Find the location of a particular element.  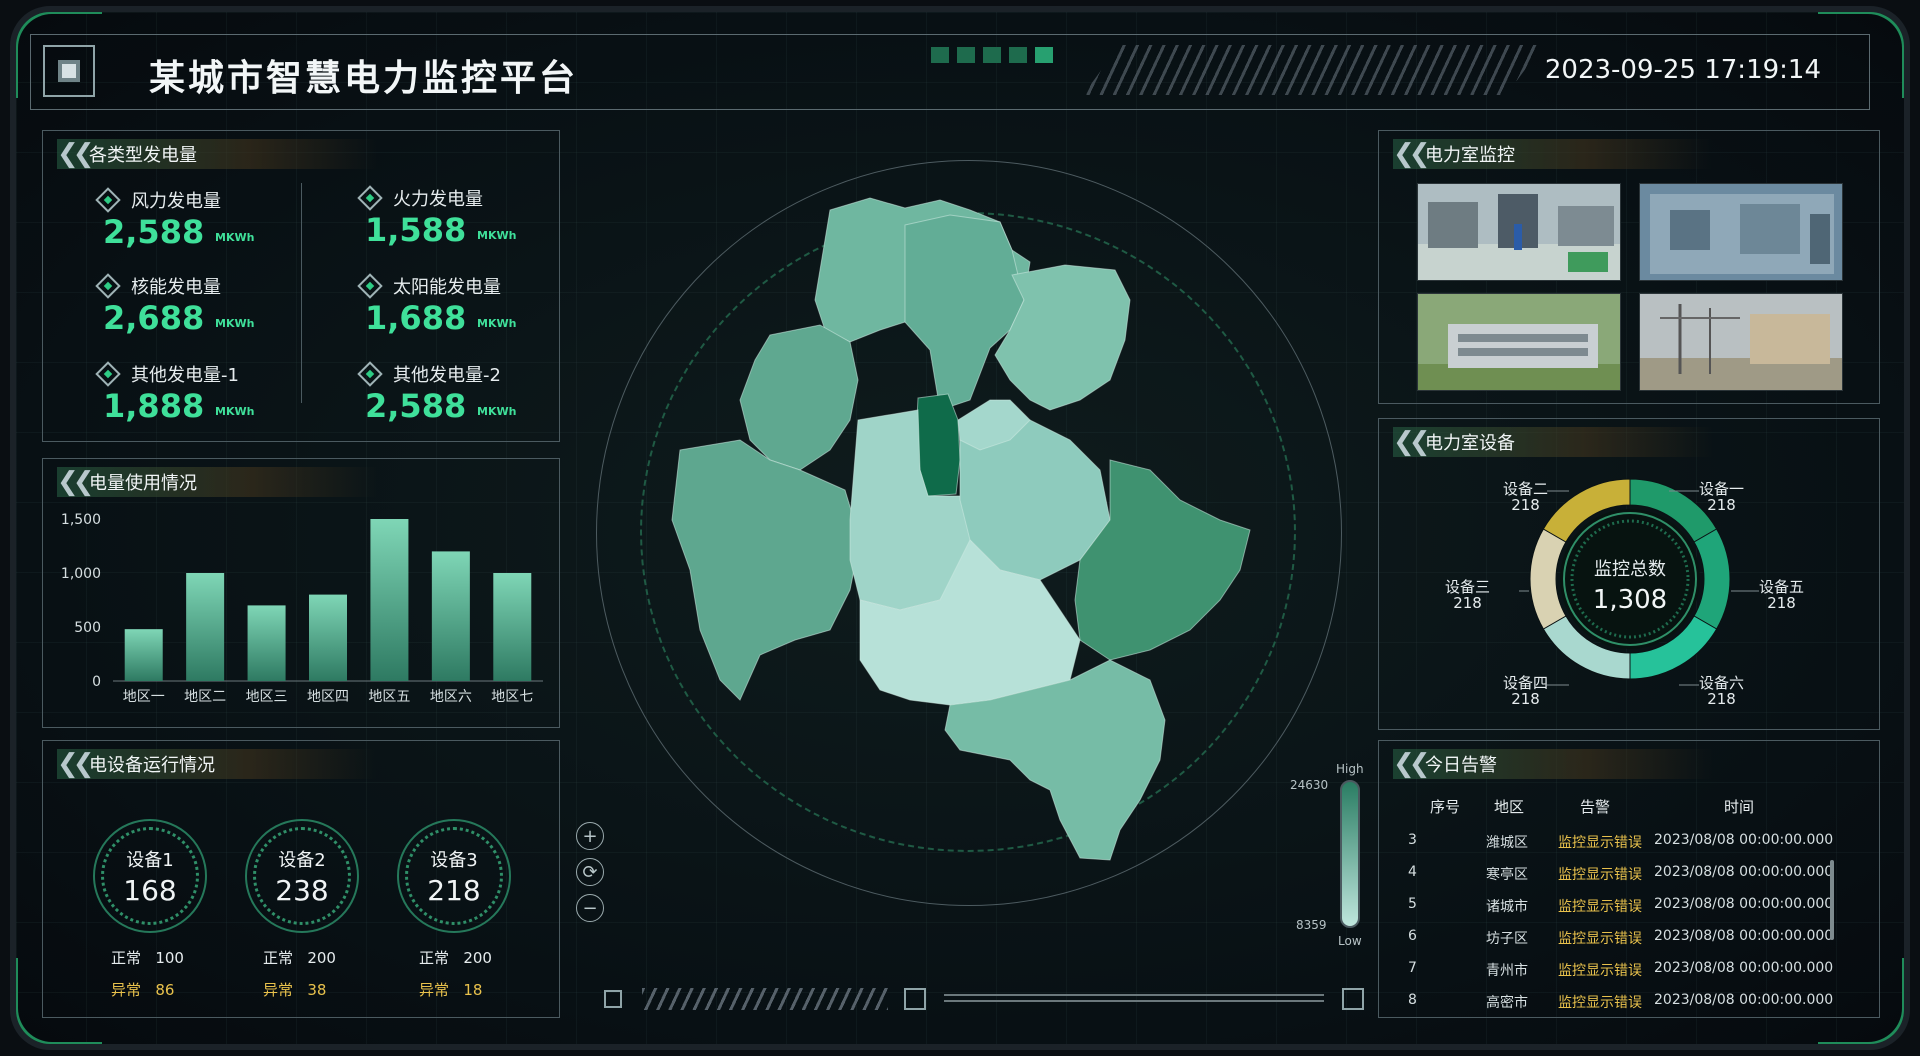

device-ok-stat: 正常 200 is located at coordinates (455, 957).